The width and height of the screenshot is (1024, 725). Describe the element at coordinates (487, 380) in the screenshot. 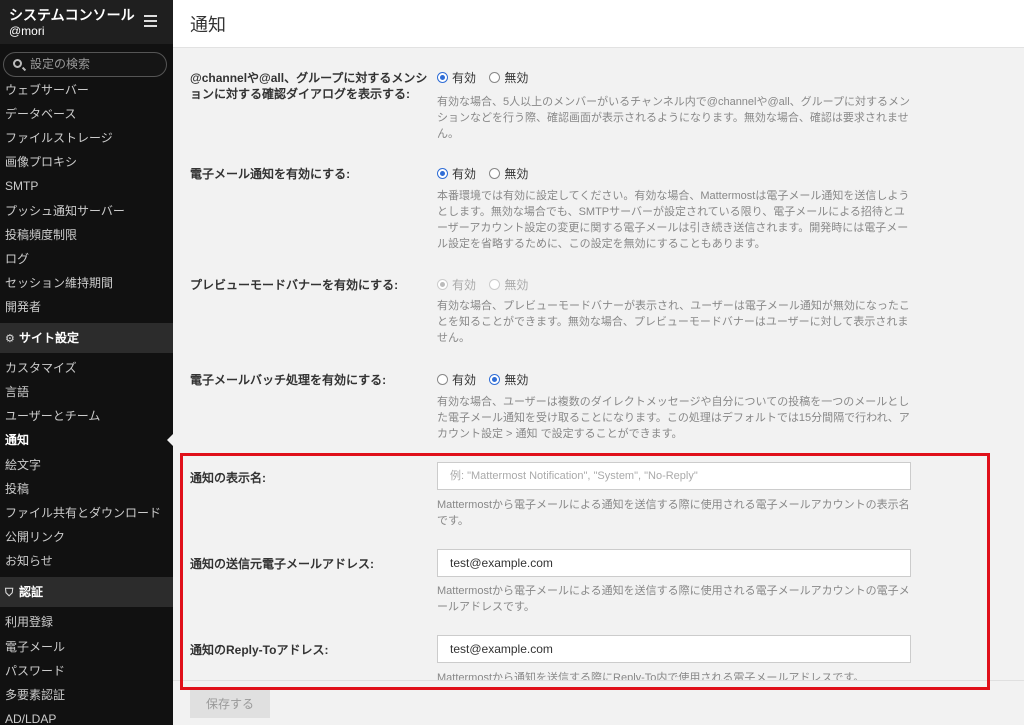

I see `radio-group-email-batch: 有効 無効` at that location.